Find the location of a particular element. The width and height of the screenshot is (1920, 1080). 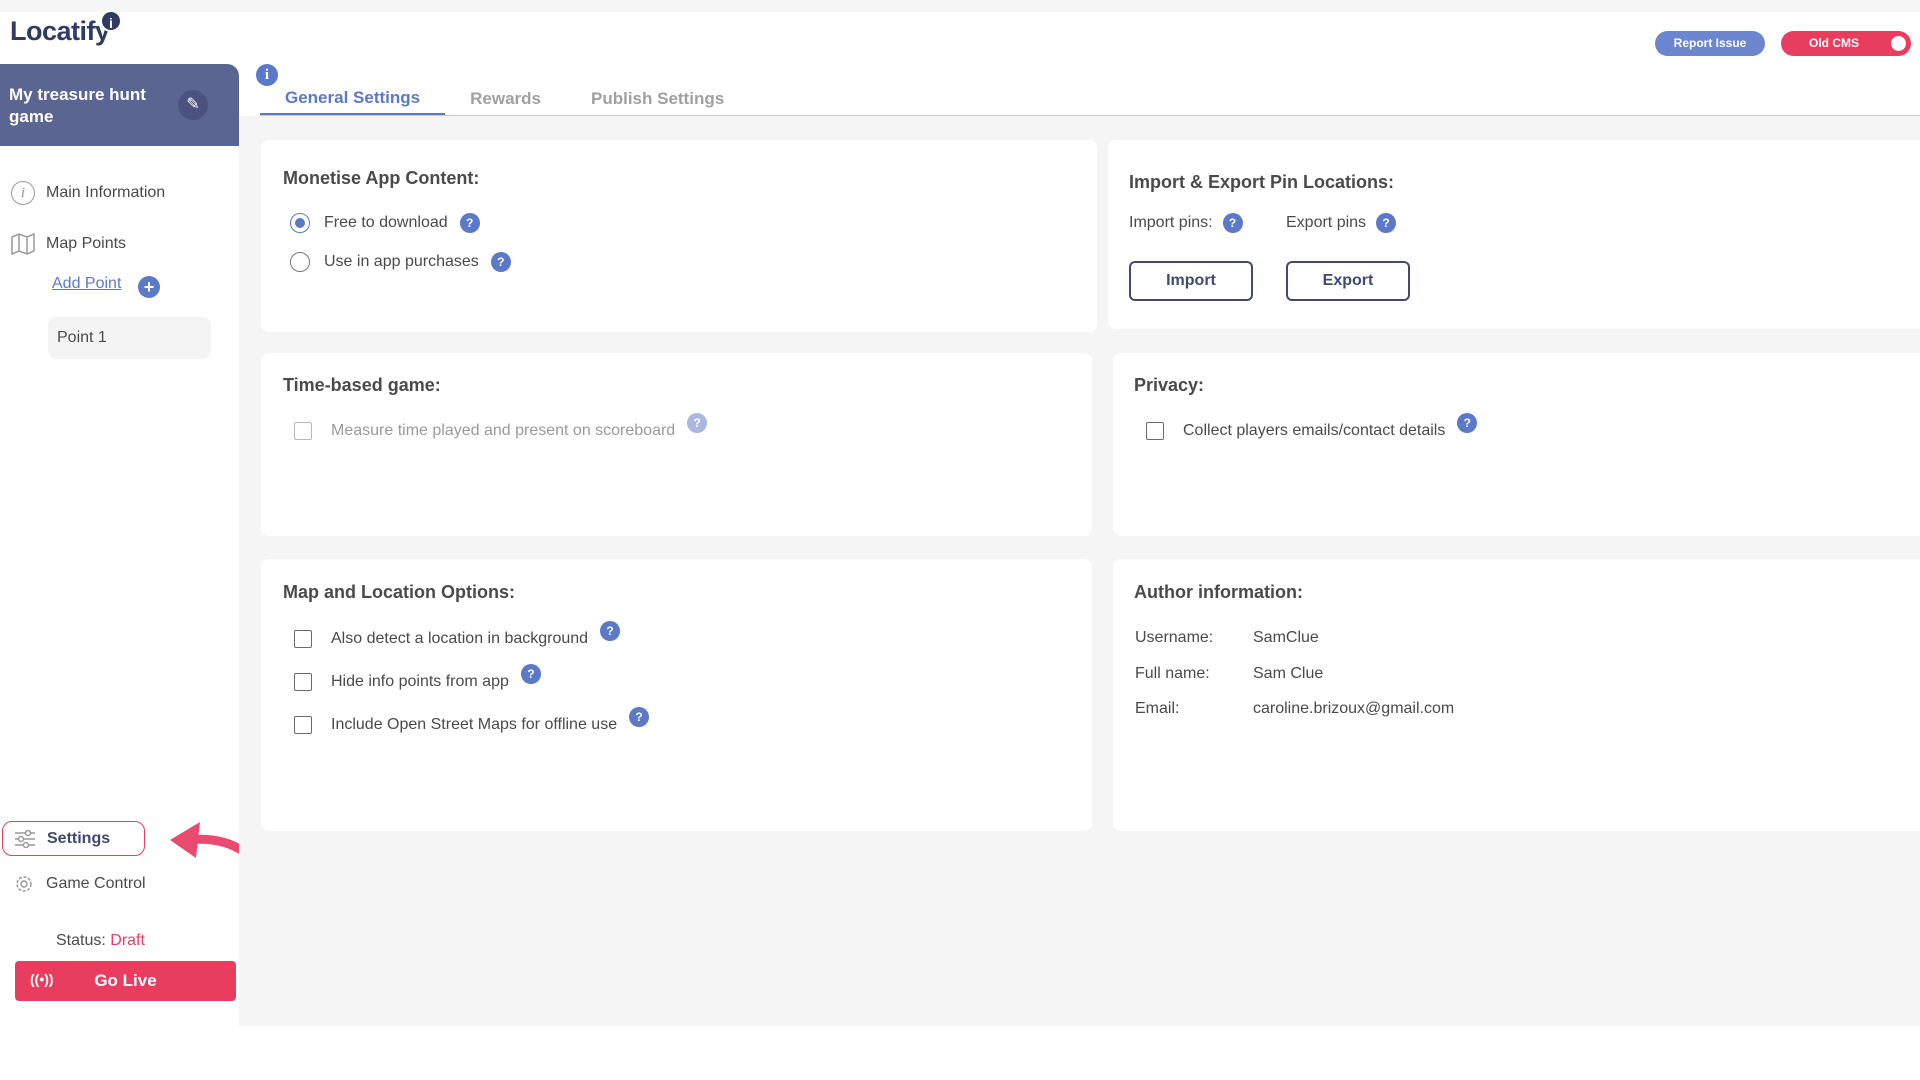

go-live-button: ((•)) Go Live is located at coordinates (125, 981).